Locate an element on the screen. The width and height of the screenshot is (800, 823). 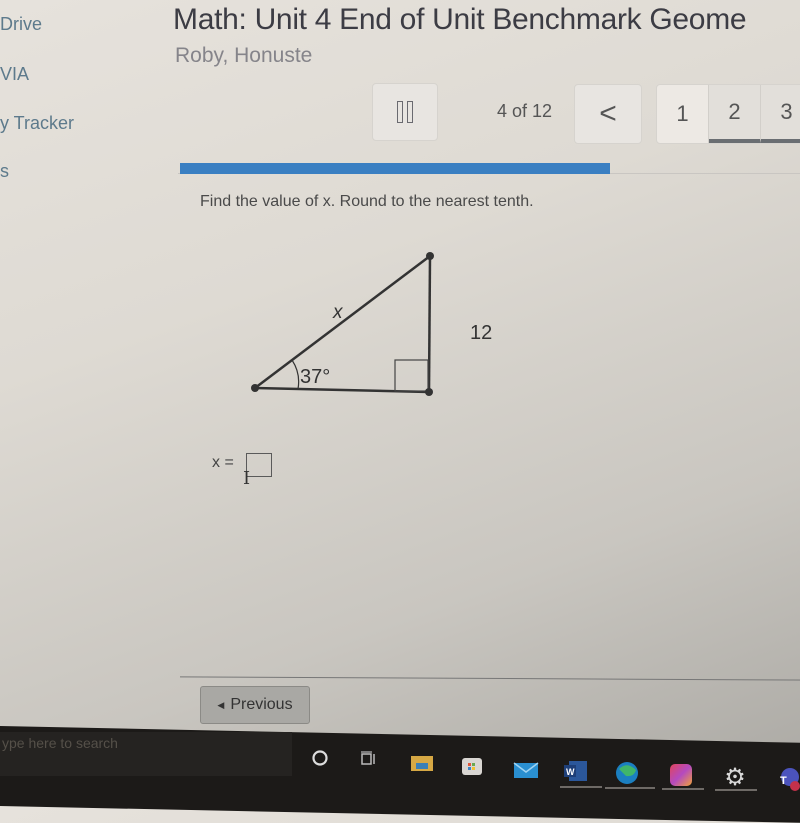
triangle-leg is located at coordinates (429, 324).